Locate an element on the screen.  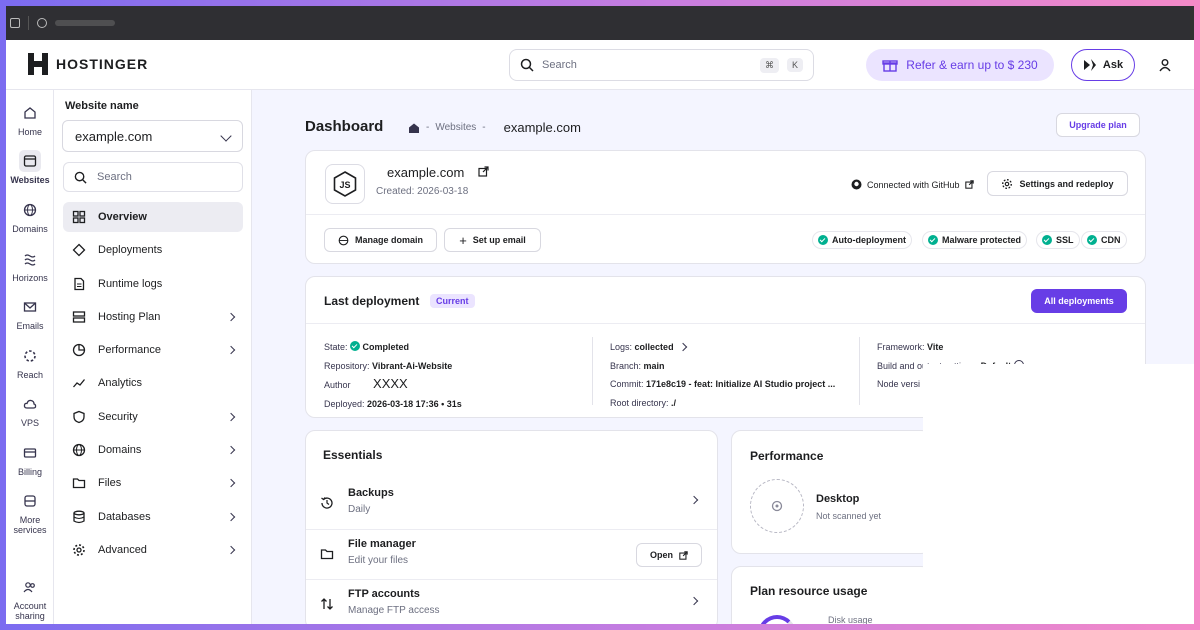
setup-email-button: + Set up email is located at coordinates (492, 240).